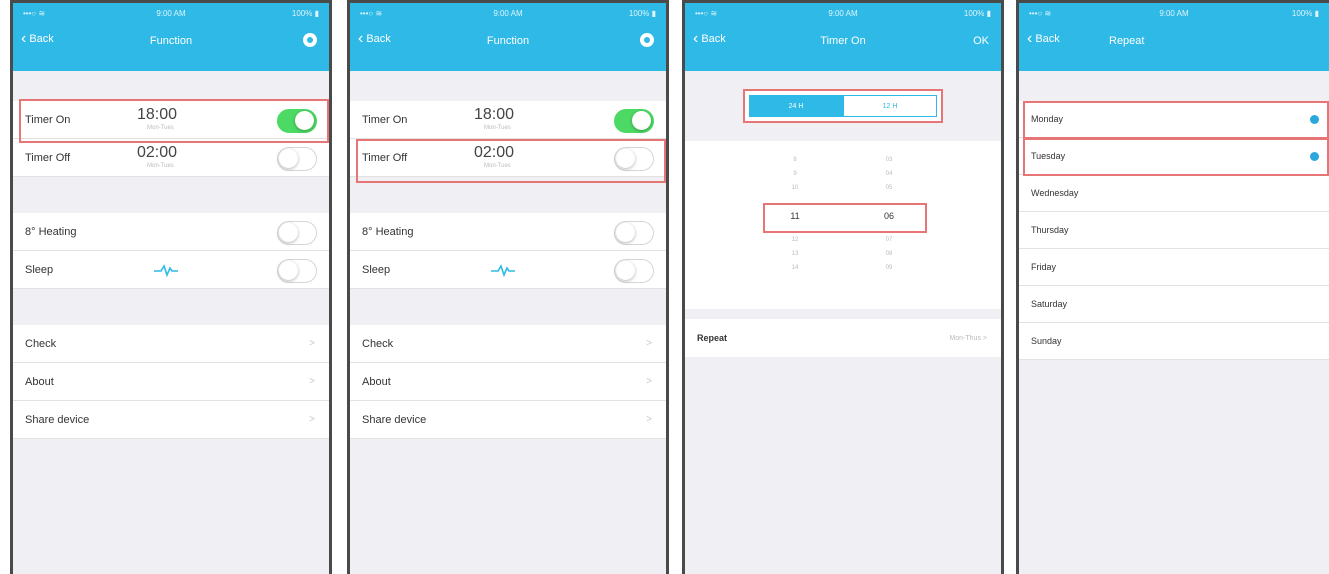 The width and height of the screenshot is (1329, 574). What do you see at coordinates (981, 41) in the screenshot?
I see `ok-button: OK` at bounding box center [981, 41].